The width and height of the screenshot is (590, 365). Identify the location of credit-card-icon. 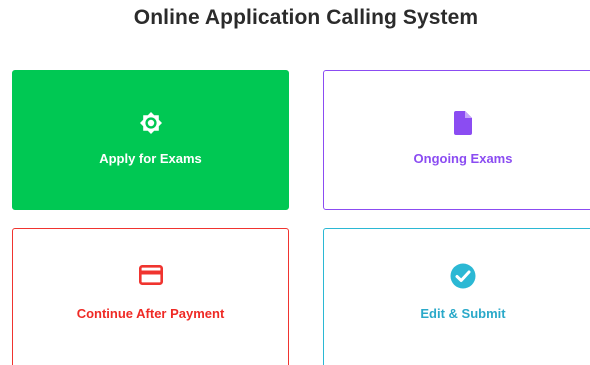
(150, 275).